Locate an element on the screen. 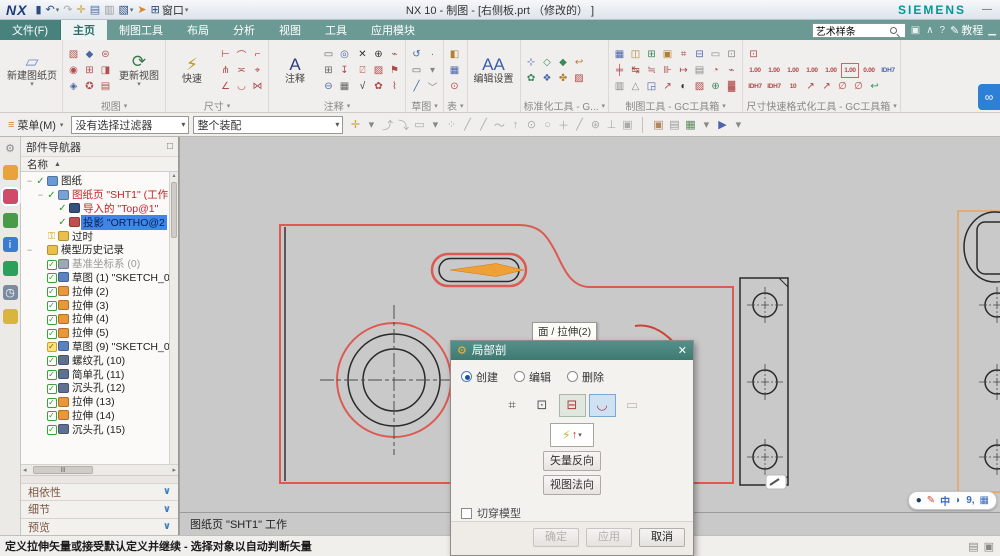 The image size is (1000, 556). play-icon: ▶ is located at coordinates (722, 124).